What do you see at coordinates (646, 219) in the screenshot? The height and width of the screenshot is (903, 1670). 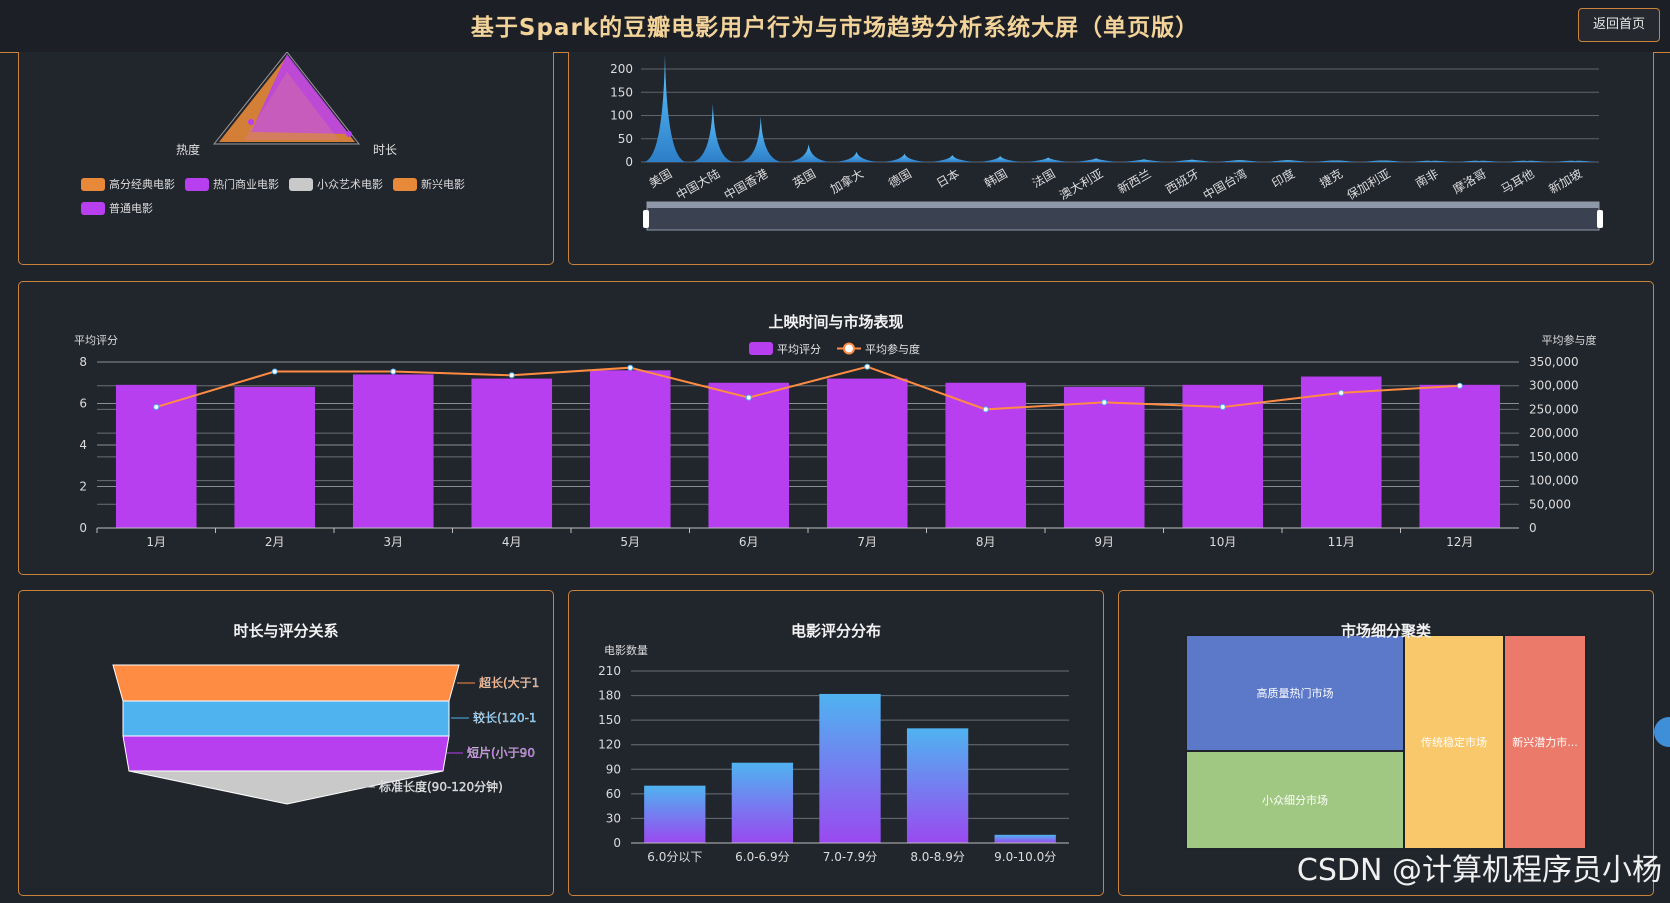 I see `zoom-handle-left` at bounding box center [646, 219].